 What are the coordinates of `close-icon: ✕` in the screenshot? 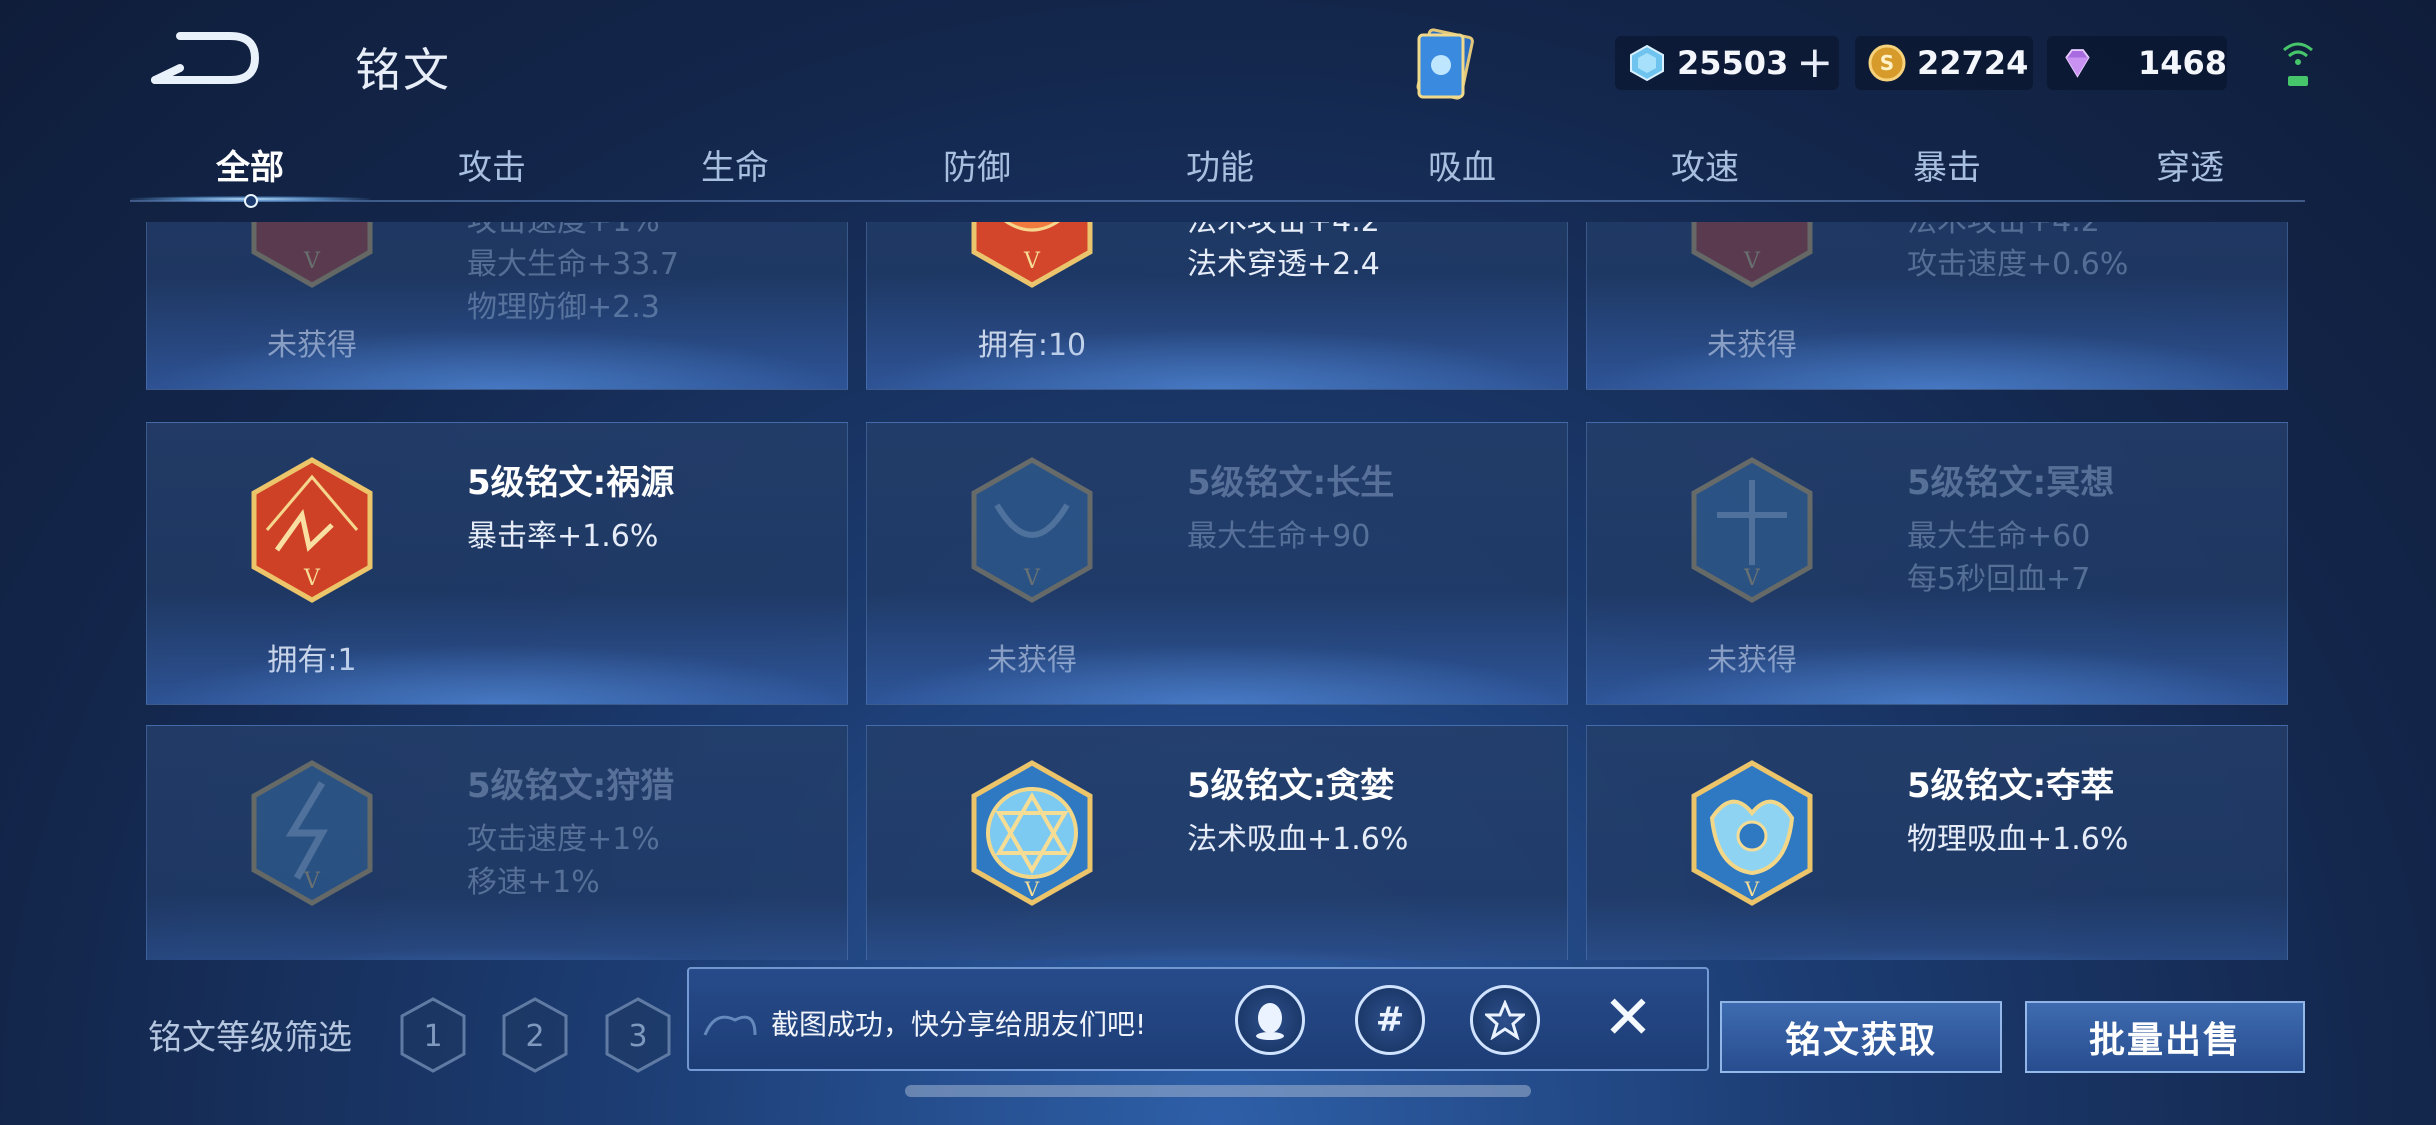 It's located at (1628, 1018).